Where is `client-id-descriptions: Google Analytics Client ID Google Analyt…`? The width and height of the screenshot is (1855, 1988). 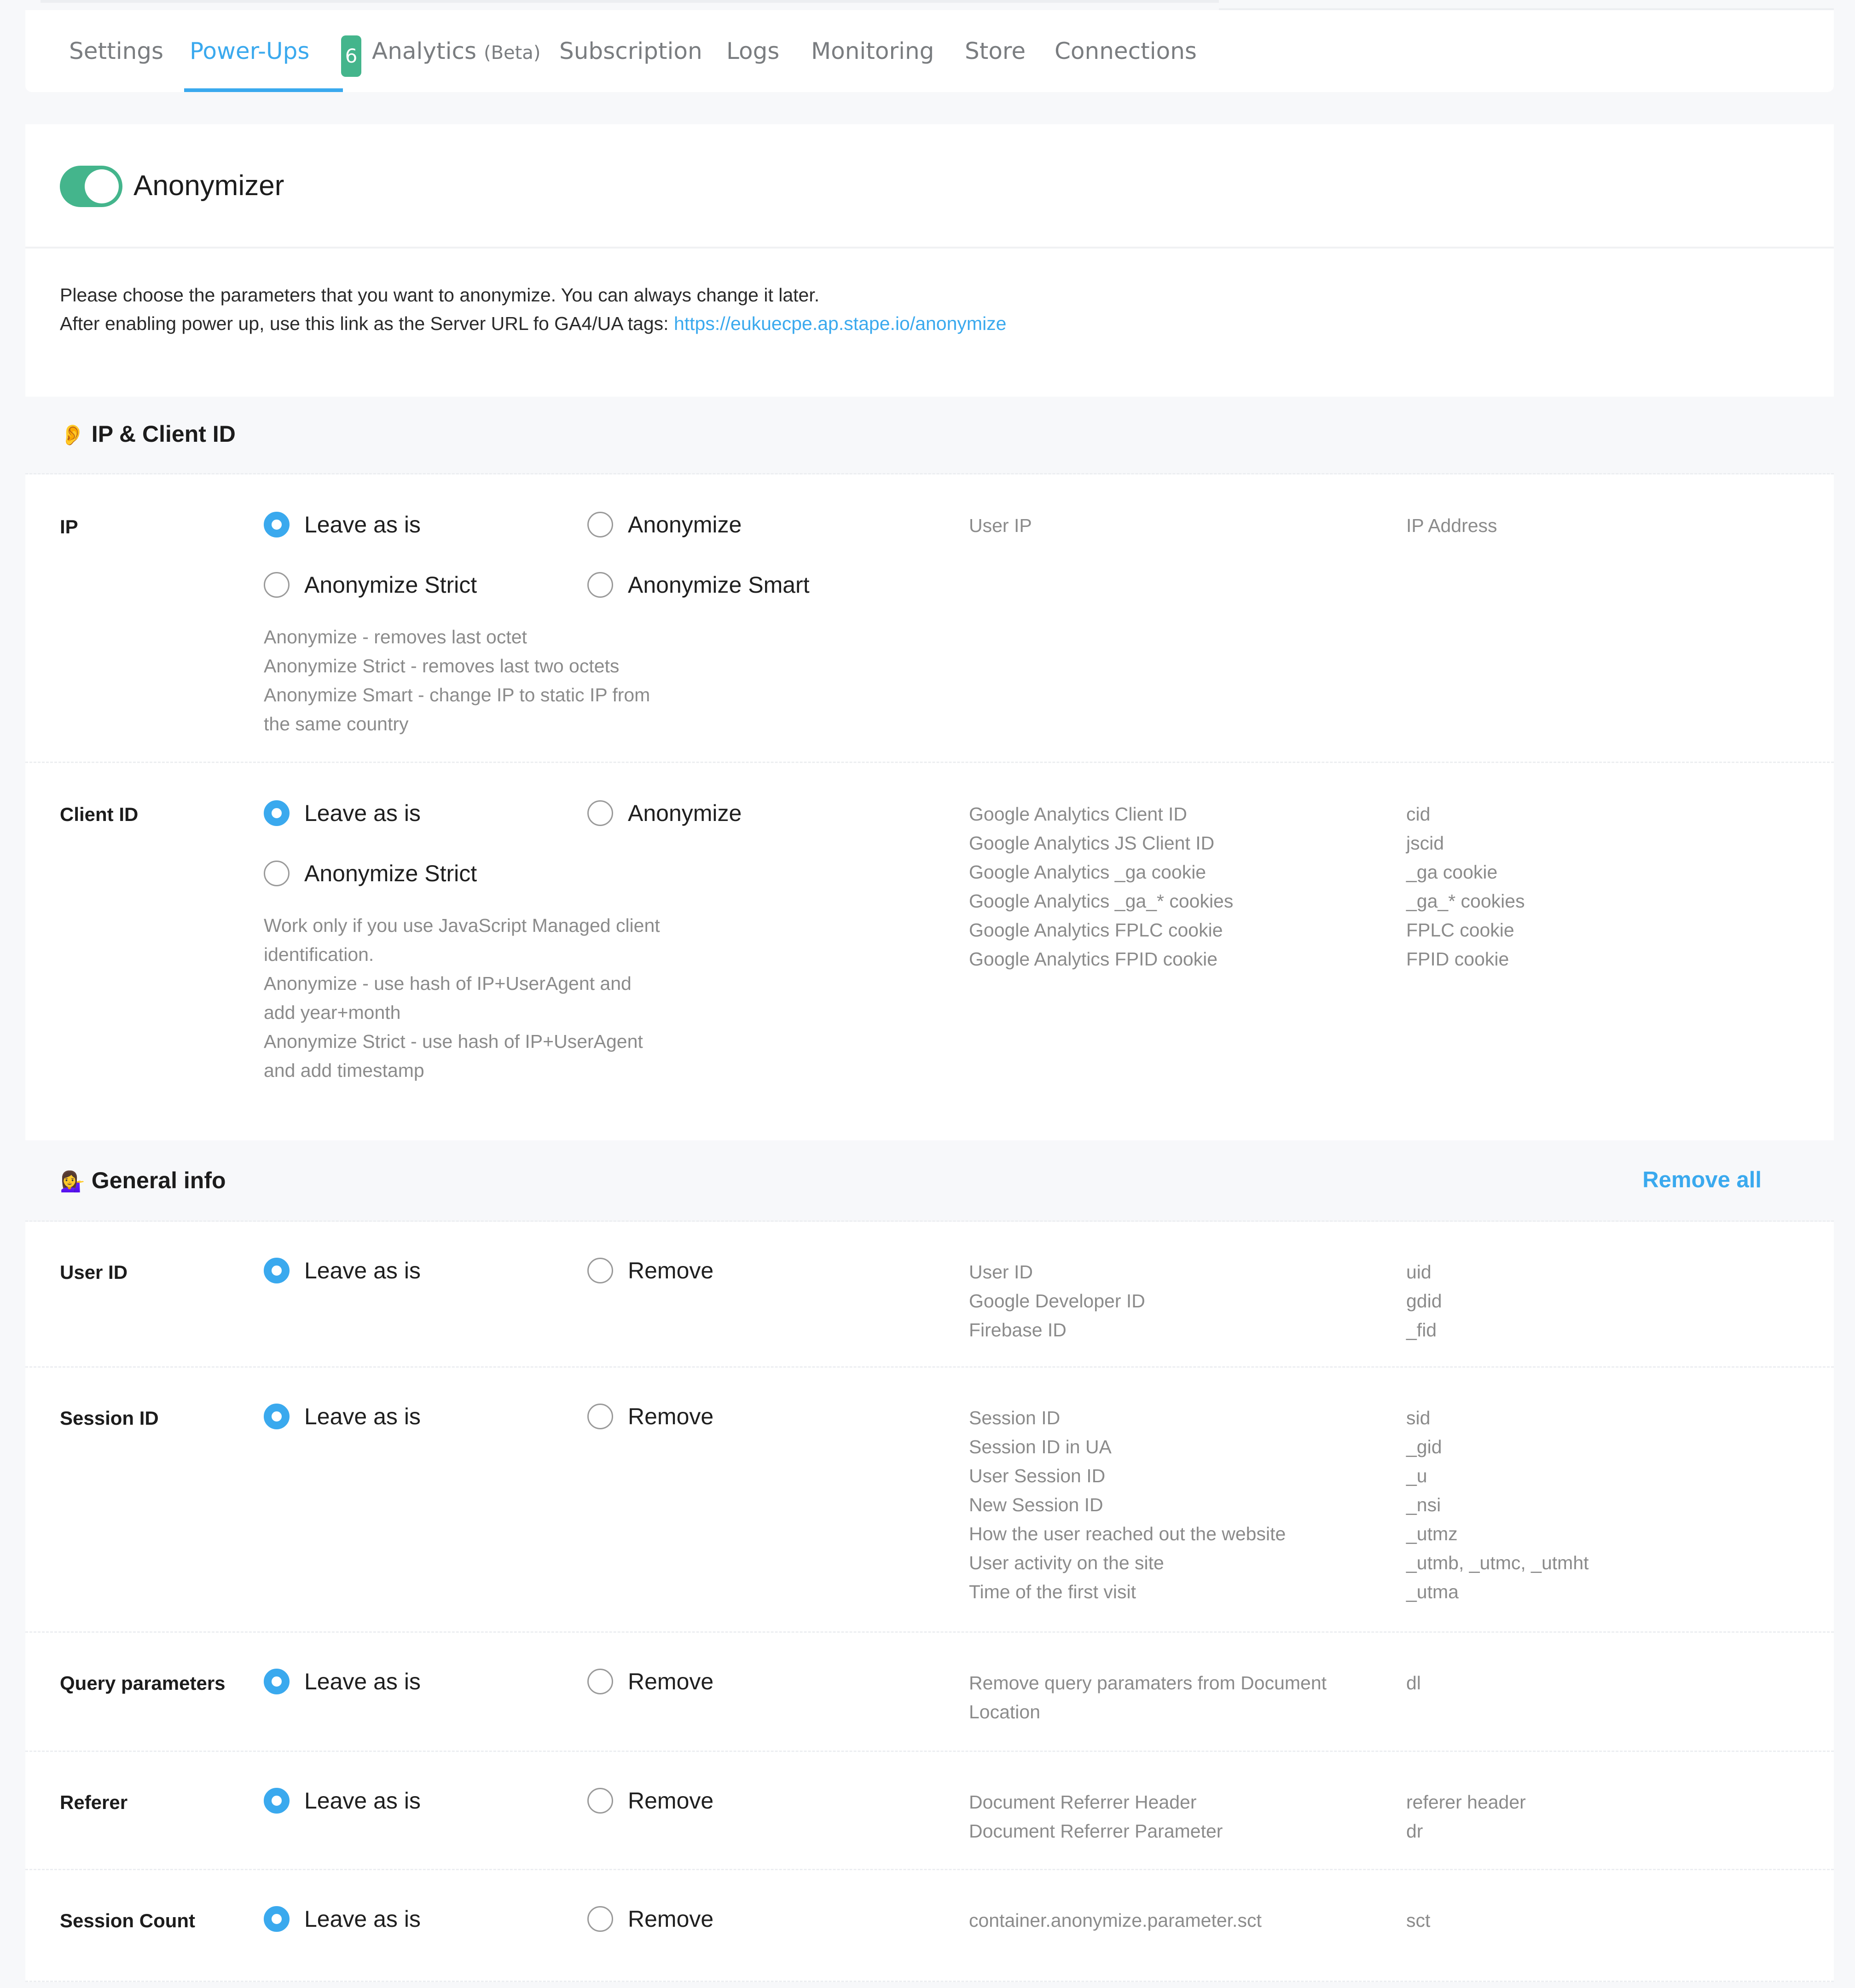 client-id-descriptions: Google Analytics Client ID Google Analyt… is located at coordinates (1101, 887).